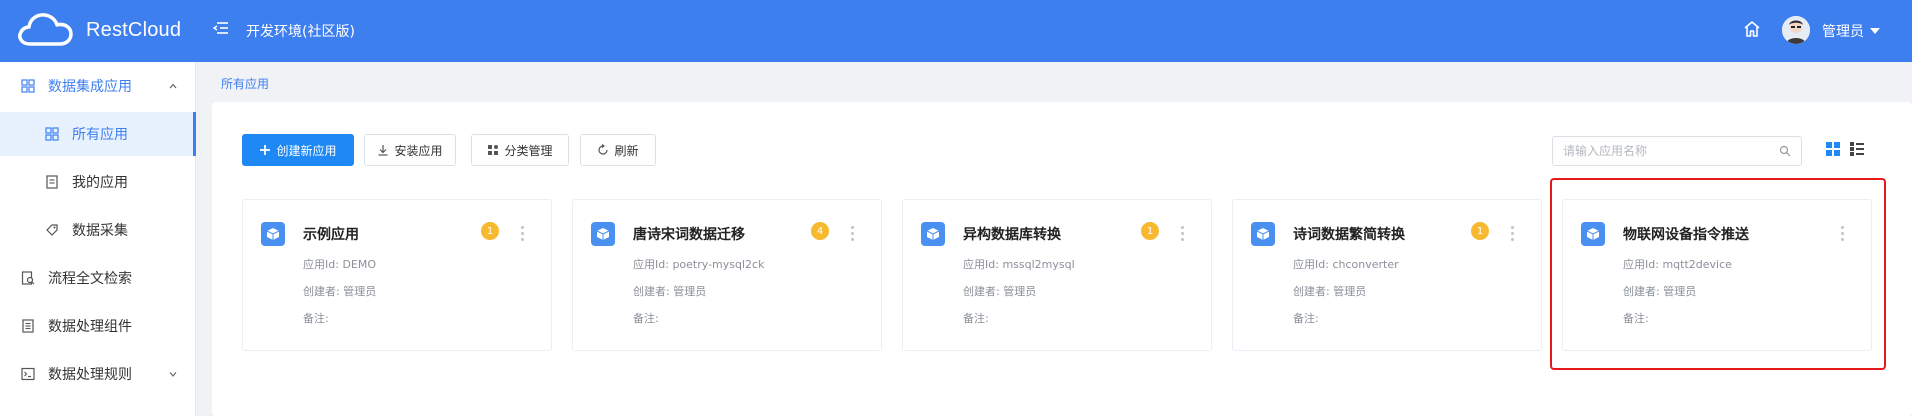 The image size is (1912, 416). What do you see at coordinates (383, 150) in the screenshot?
I see `download-icon` at bounding box center [383, 150].